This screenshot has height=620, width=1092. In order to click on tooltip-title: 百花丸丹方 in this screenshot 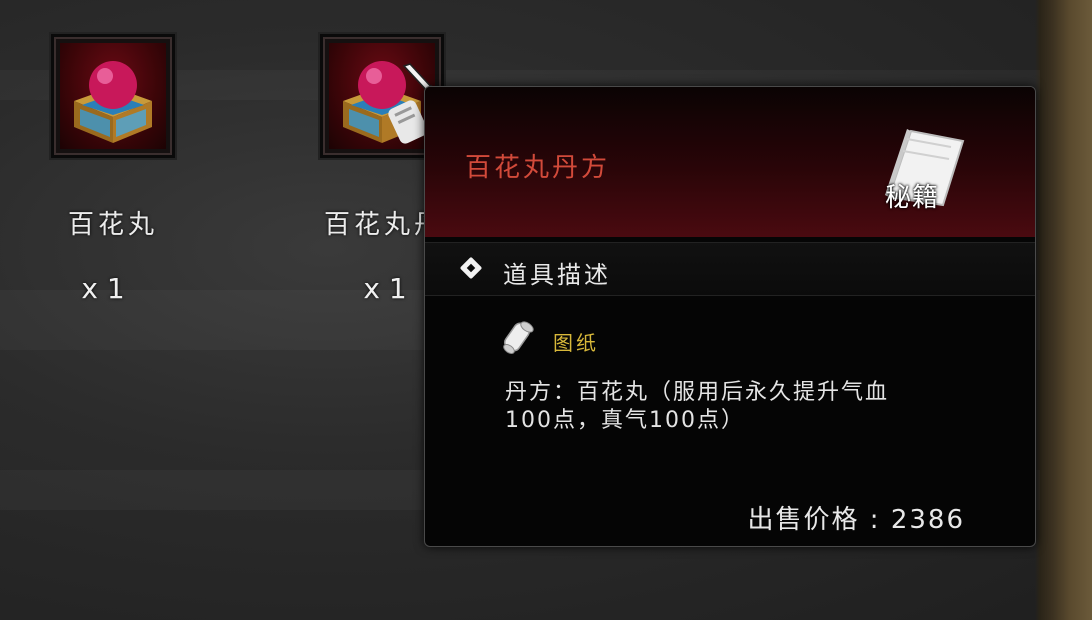, I will do `click(538, 168)`.